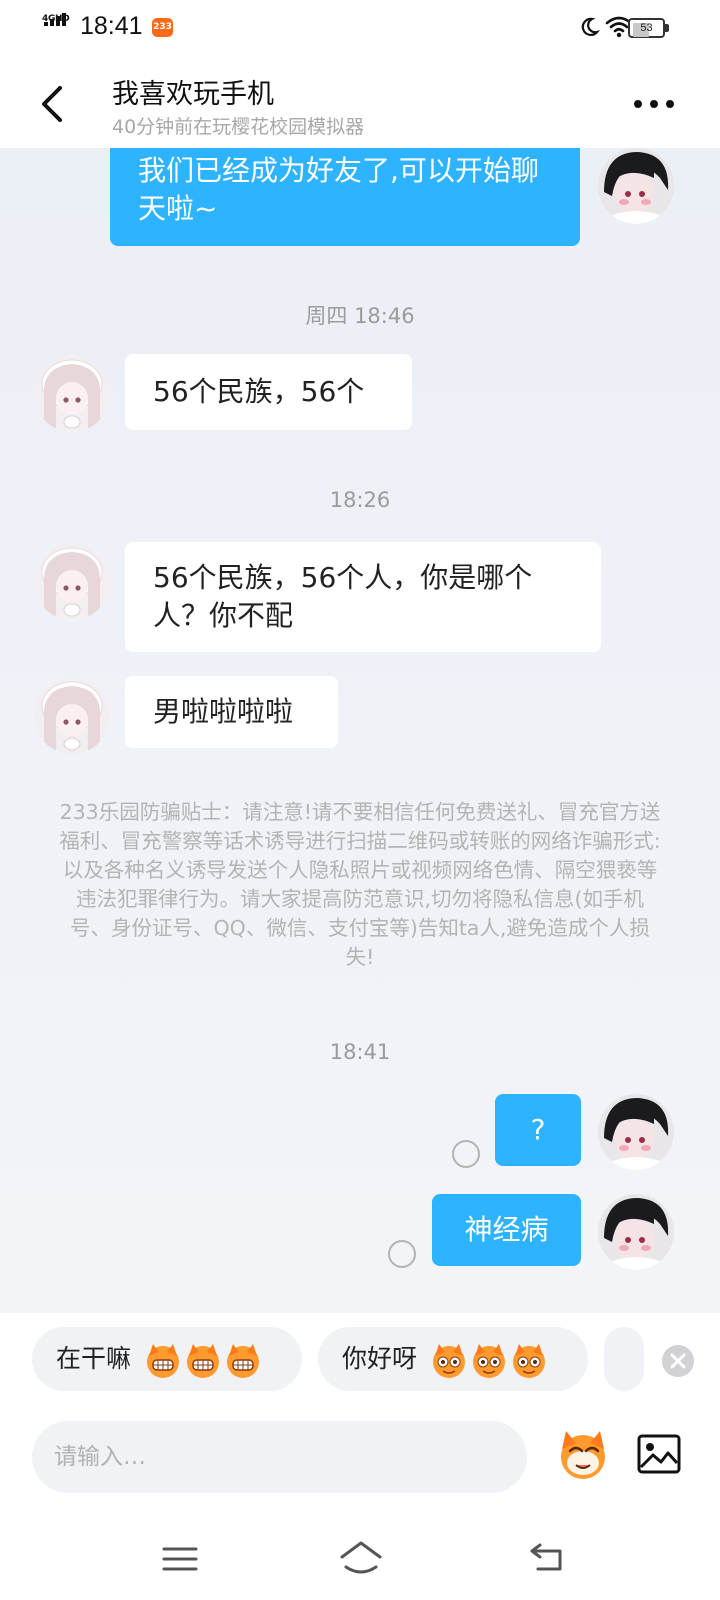  I want to click on message-bubble-outgoing: 神经病, so click(506, 1230).